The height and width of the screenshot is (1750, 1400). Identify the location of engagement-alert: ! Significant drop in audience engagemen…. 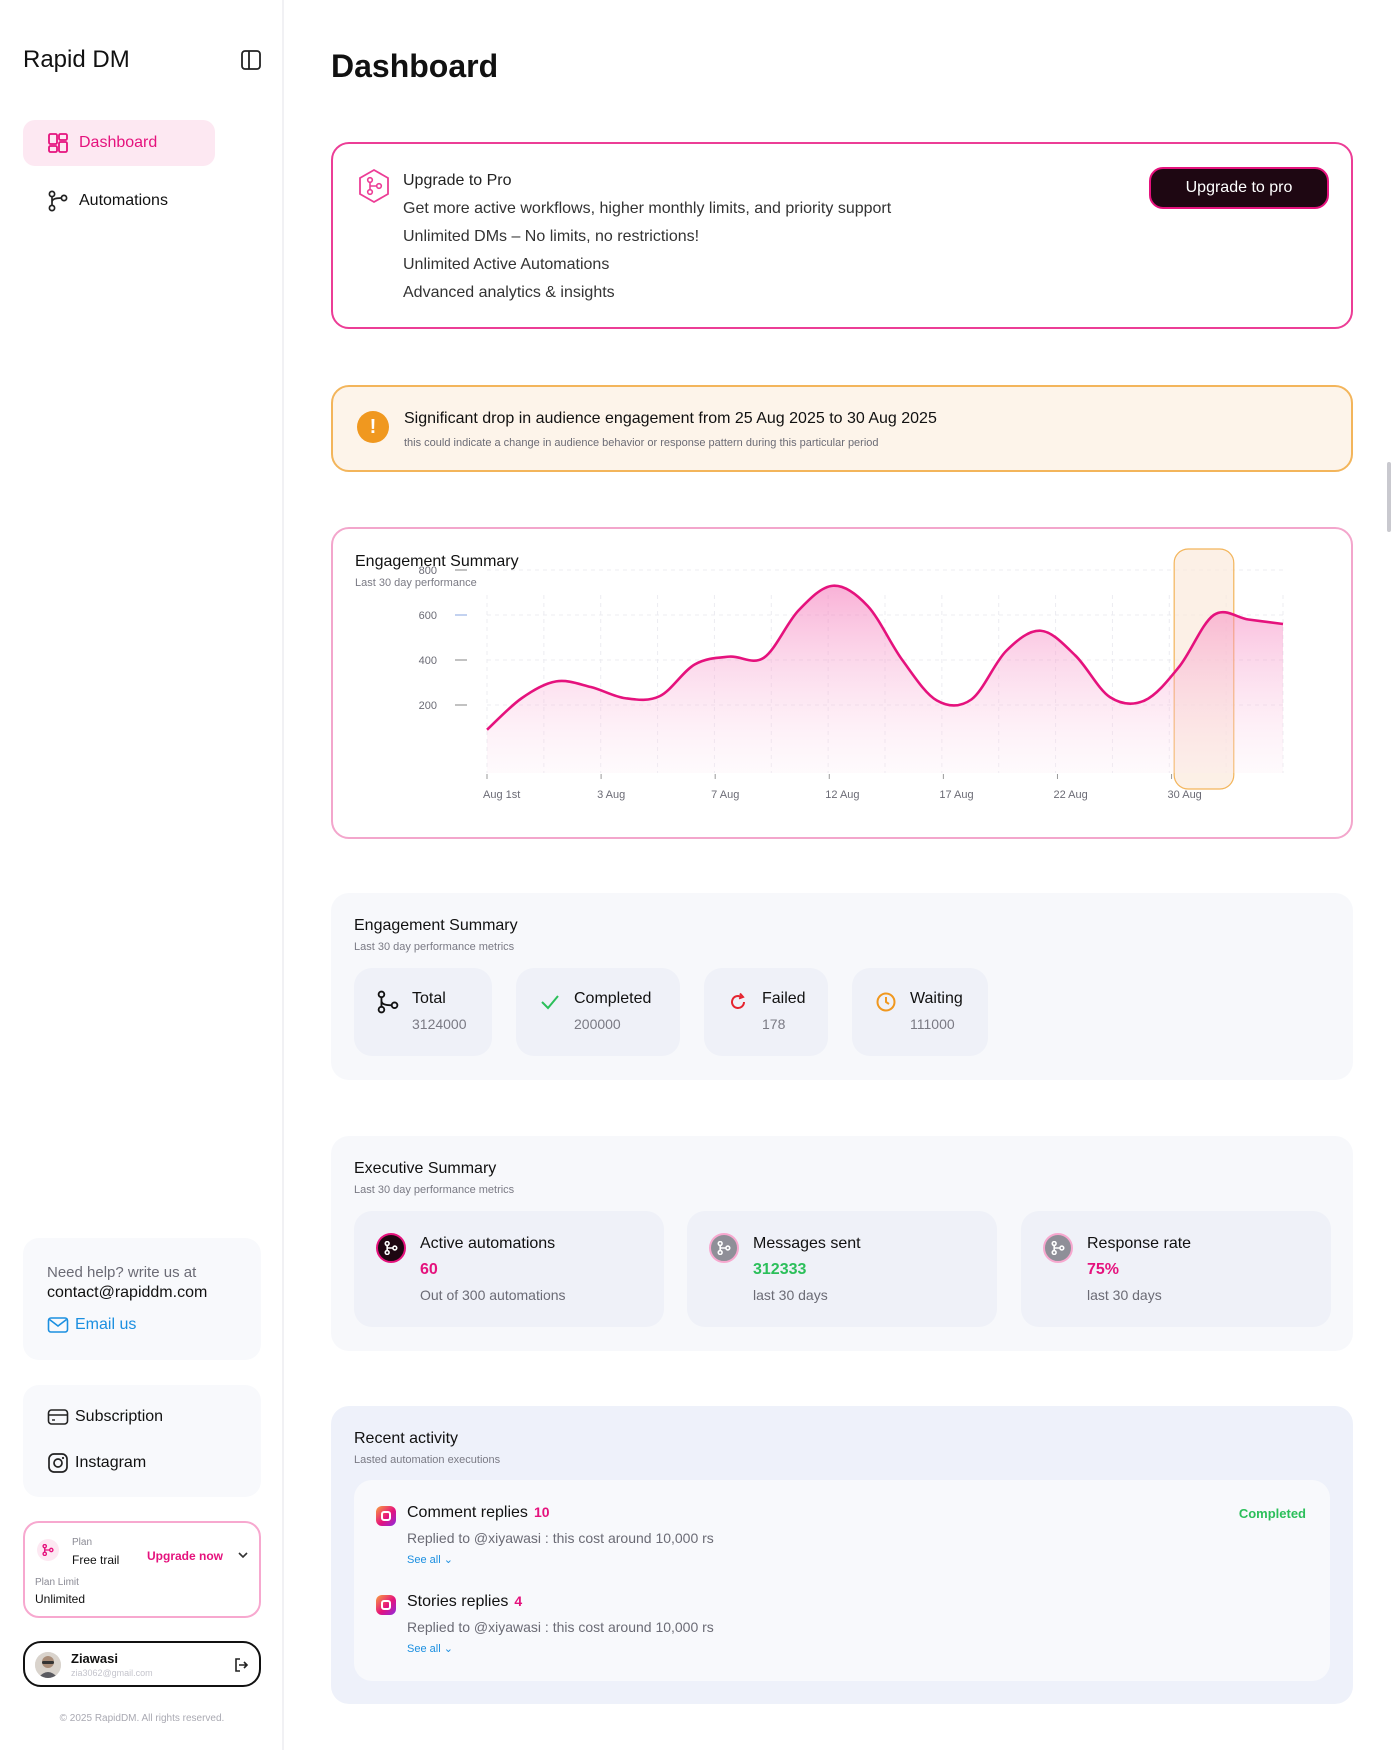
(842, 428).